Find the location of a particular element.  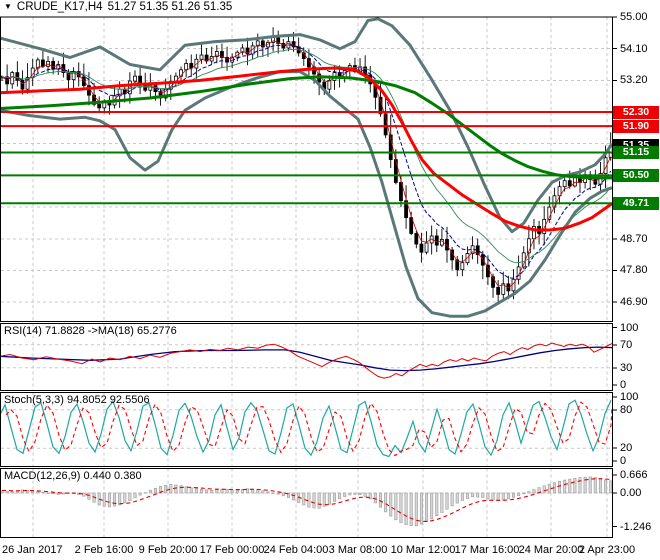

ohlc-quotes: 51.27 51.35 51.26 51.35 is located at coordinates (170, 7).